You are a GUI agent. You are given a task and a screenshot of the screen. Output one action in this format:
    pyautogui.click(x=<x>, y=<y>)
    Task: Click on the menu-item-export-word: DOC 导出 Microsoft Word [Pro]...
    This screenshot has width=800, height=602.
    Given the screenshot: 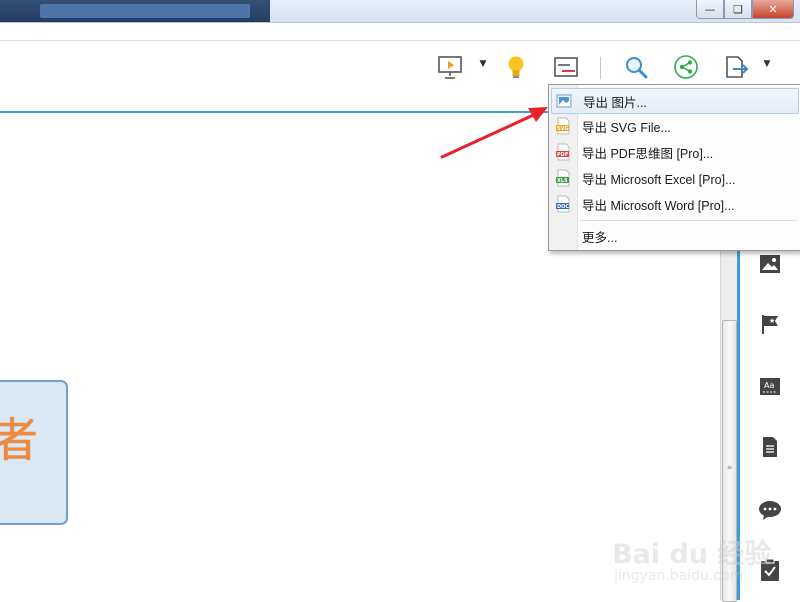 What is the action you would take?
    pyautogui.click(x=674, y=204)
    